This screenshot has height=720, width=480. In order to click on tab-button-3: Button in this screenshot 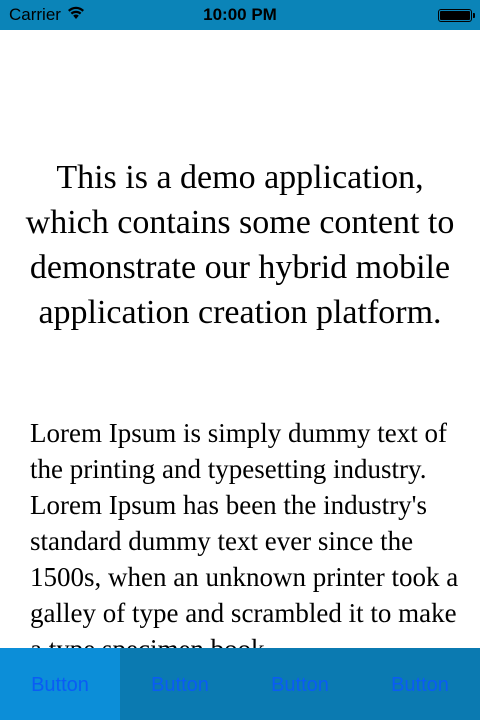, I will do `click(300, 684)`.